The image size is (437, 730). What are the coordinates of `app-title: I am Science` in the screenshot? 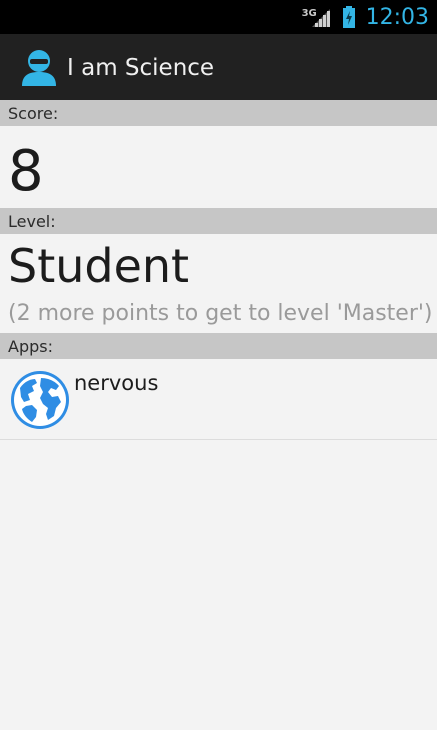 It's located at (141, 68).